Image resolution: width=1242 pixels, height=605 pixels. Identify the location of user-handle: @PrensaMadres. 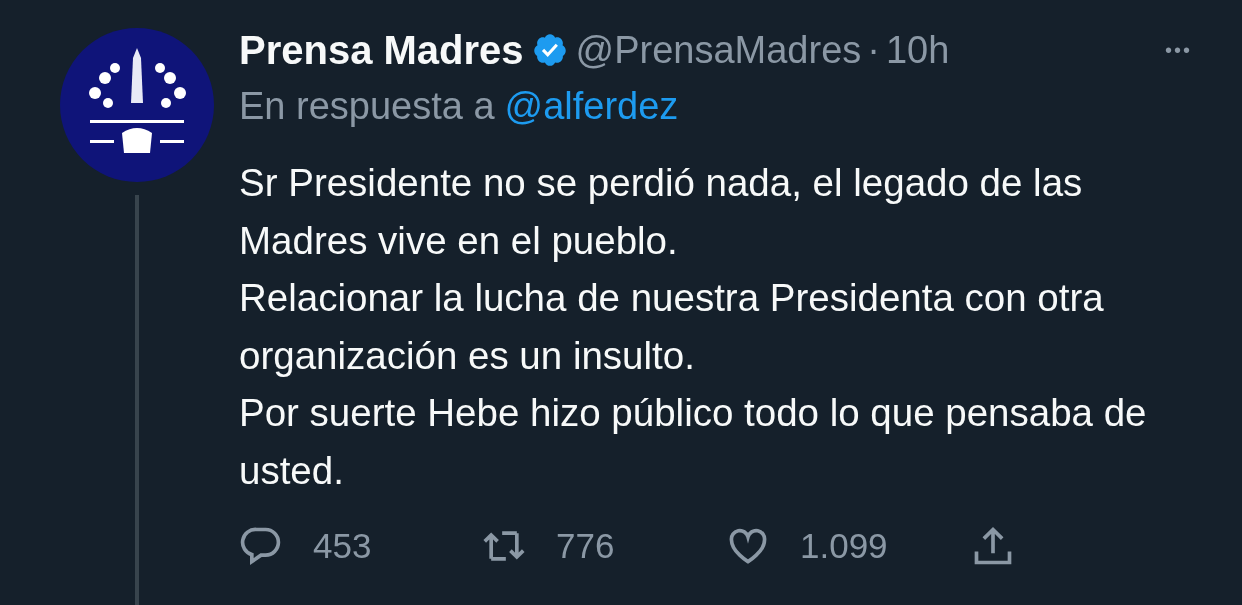
(718, 50).